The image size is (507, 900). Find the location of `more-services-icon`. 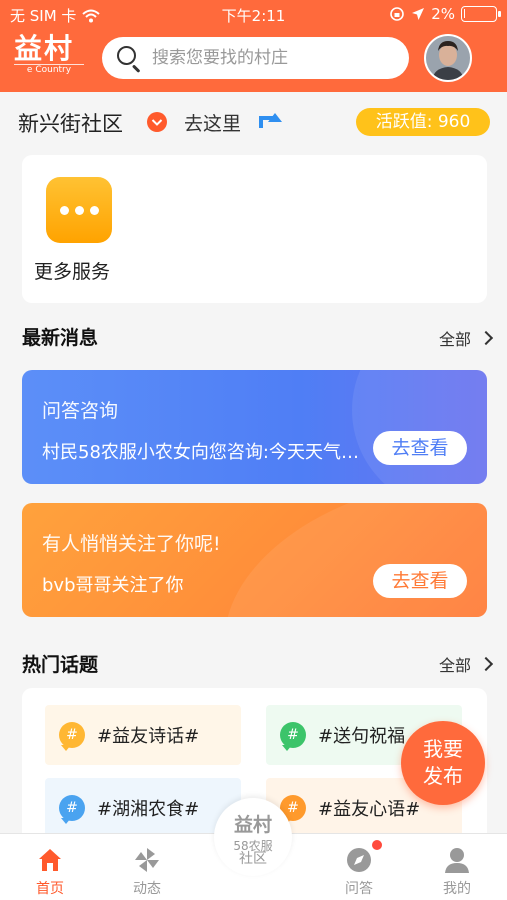

more-services-icon is located at coordinates (79, 210).